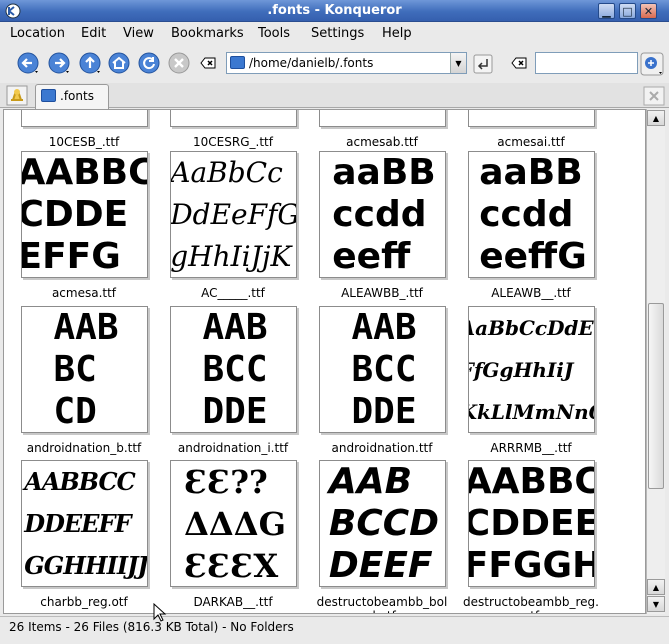  Describe the element at coordinates (59, 63) in the screenshot. I see `forward-icon` at that location.